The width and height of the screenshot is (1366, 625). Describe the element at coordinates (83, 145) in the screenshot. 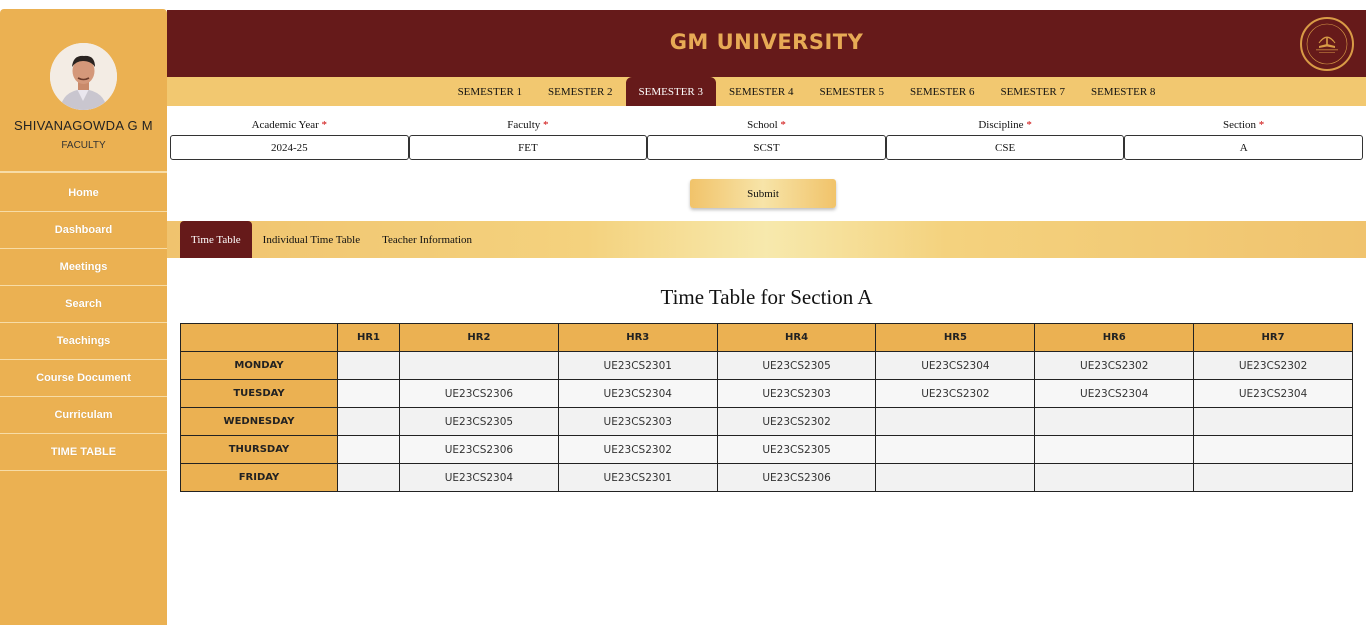

I see `profile-role: FACULTY` at that location.